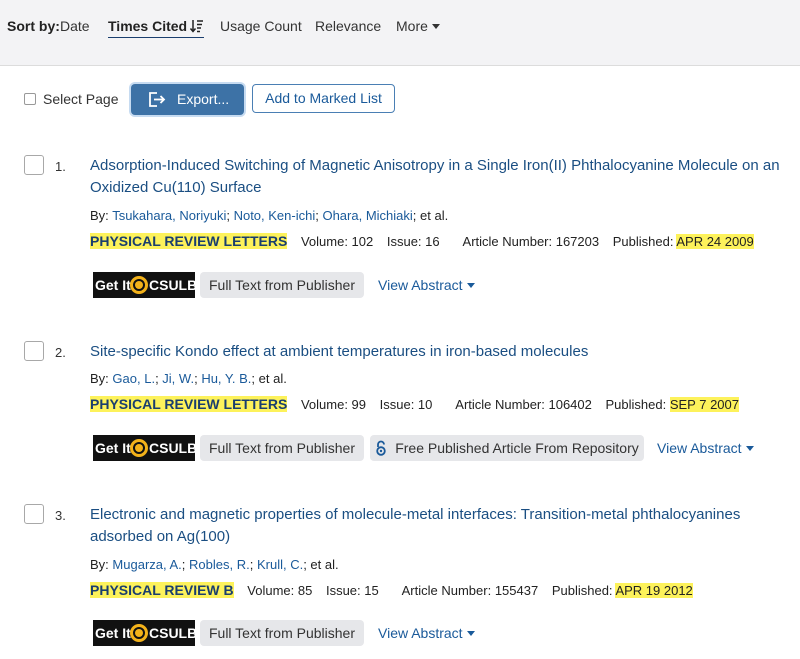 This screenshot has height=659, width=800. What do you see at coordinates (654, 590) in the screenshot?
I see `published-date: APR 19 2012` at bounding box center [654, 590].